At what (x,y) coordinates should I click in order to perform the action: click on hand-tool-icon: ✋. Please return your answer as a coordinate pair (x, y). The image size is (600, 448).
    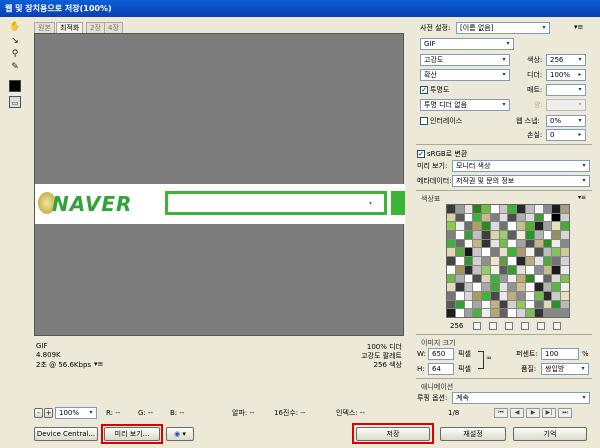
    Looking at the image, I should click on (15, 27).